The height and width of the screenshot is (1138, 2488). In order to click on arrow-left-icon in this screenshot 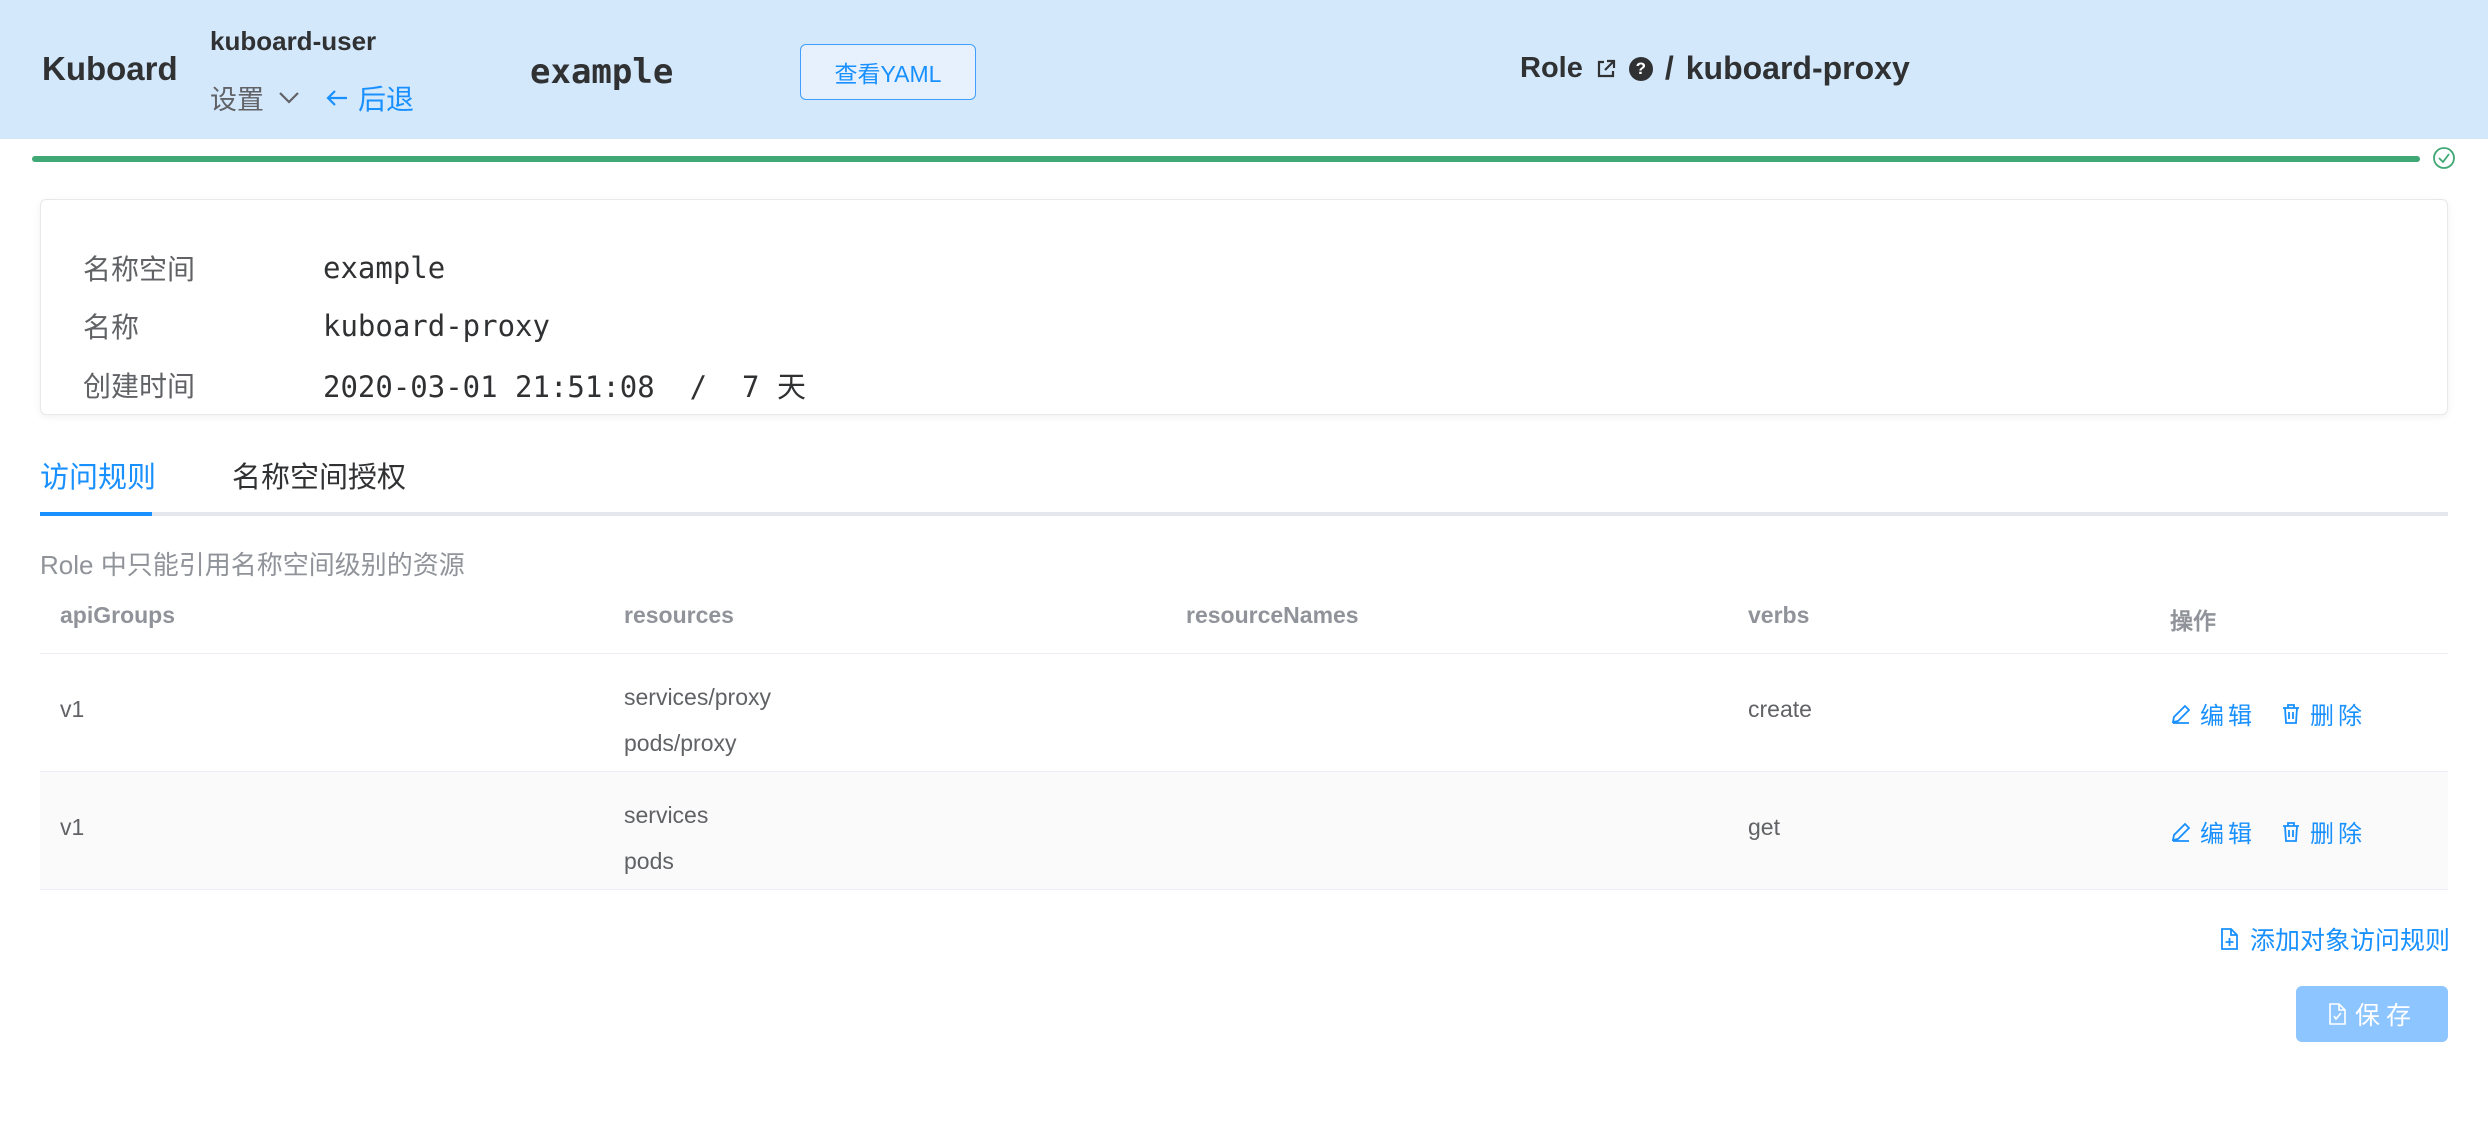, I will do `click(337, 98)`.